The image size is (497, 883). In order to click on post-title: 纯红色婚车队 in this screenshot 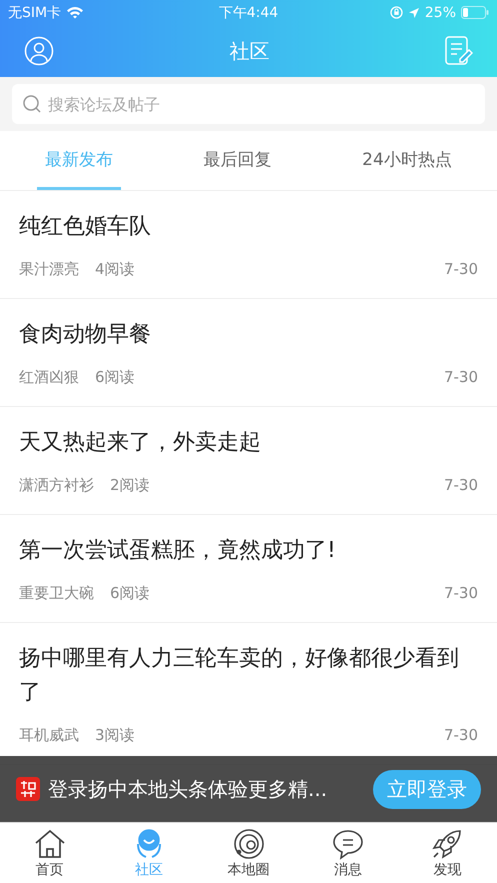, I will do `click(248, 227)`.